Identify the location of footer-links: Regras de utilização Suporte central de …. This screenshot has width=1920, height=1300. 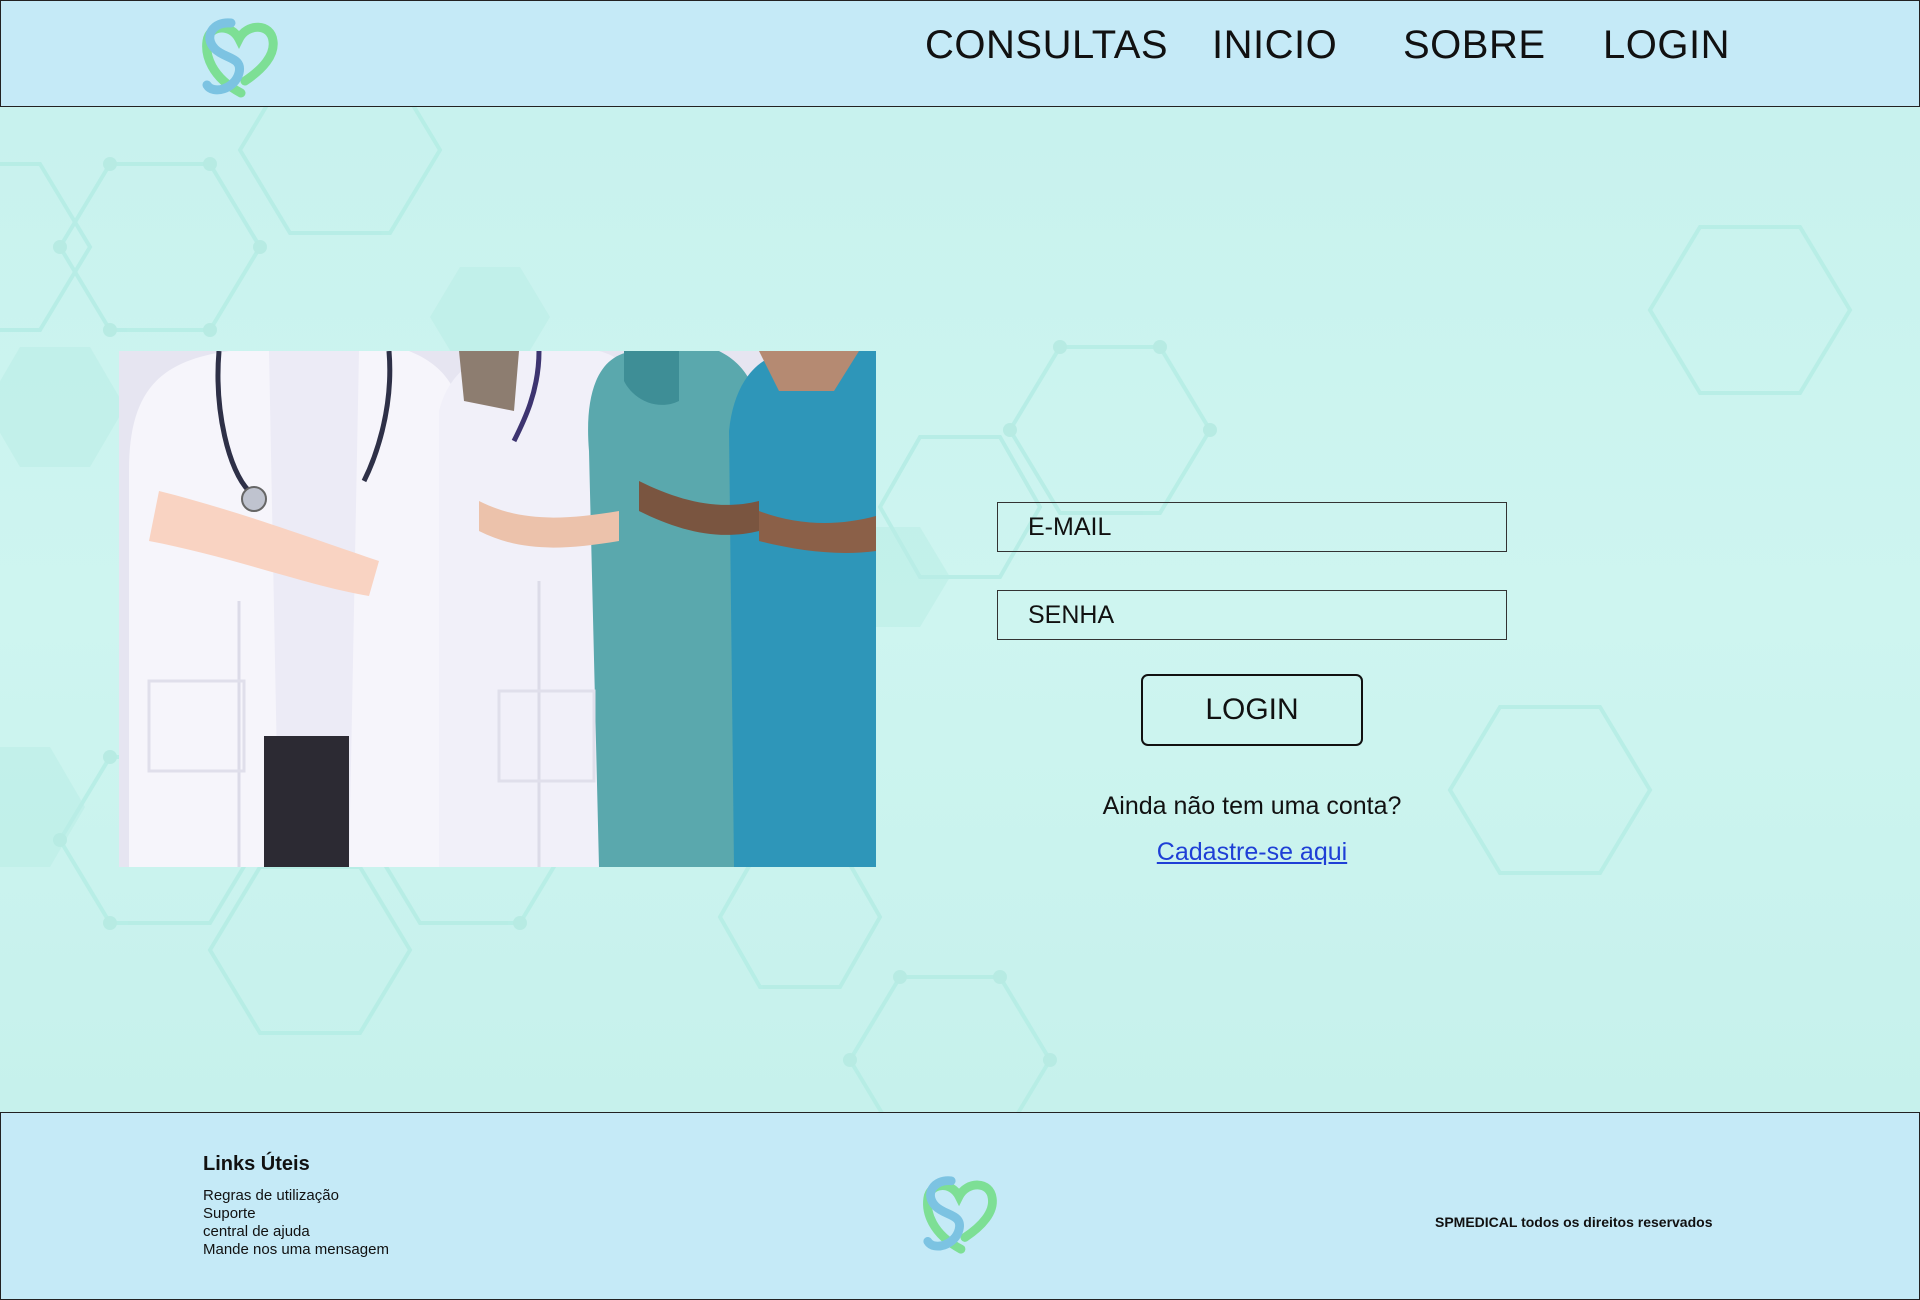
(296, 1223).